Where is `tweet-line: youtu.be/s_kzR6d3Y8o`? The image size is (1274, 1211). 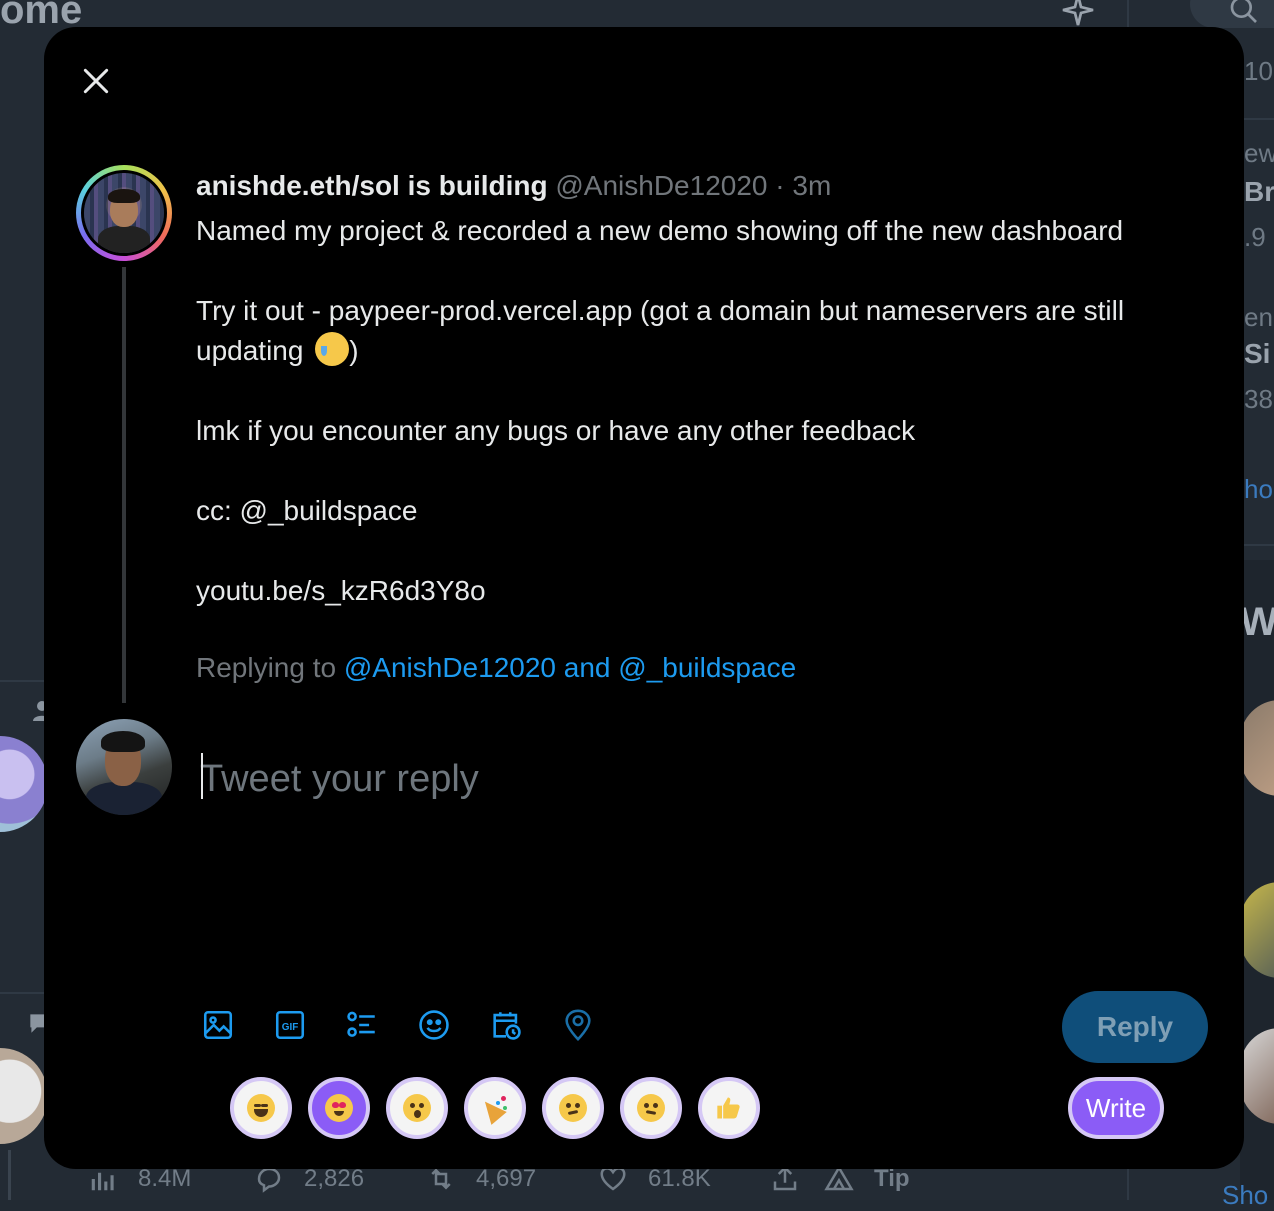 tweet-line: youtu.be/s_kzR6d3Y8o is located at coordinates (701, 591).